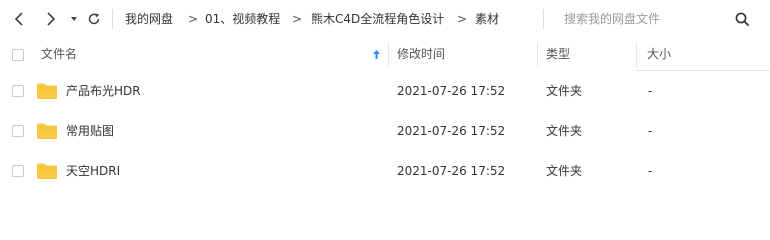 The height and width of the screenshot is (240, 770). I want to click on select-all-checkbox, so click(18, 55).